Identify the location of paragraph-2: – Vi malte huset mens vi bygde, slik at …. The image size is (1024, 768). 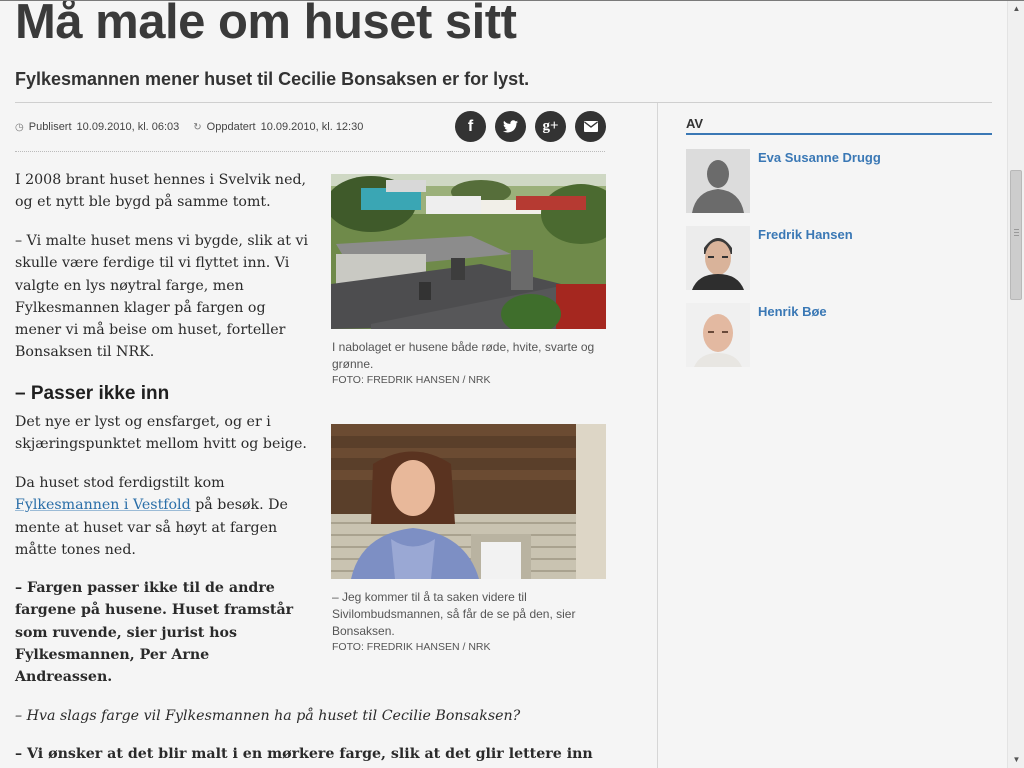
(162, 297).